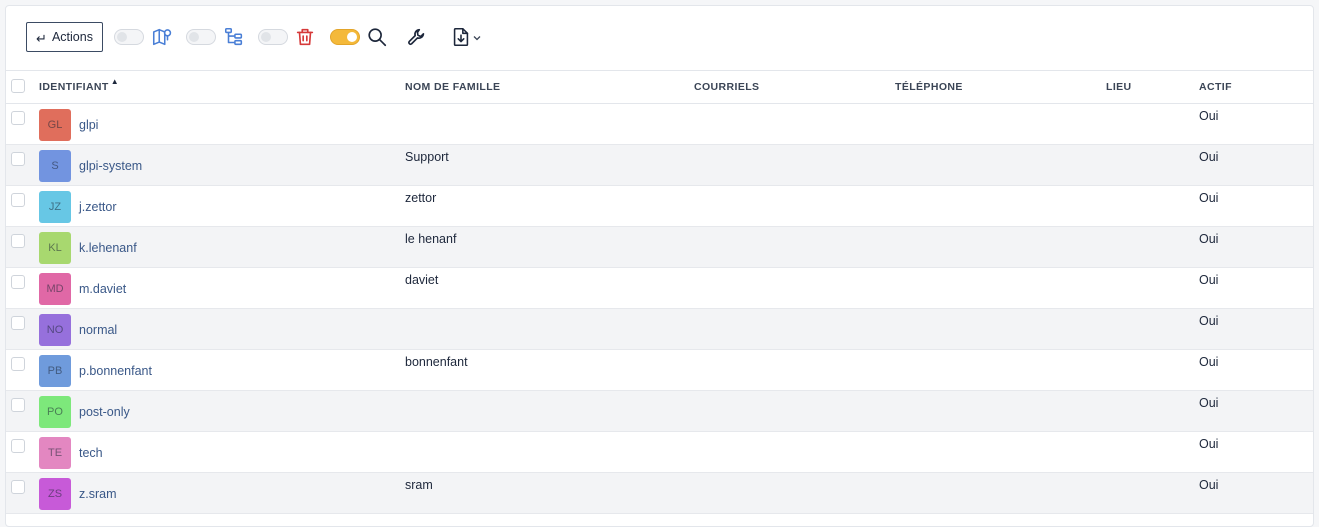  I want to click on avatar: JZ, so click(55, 207).